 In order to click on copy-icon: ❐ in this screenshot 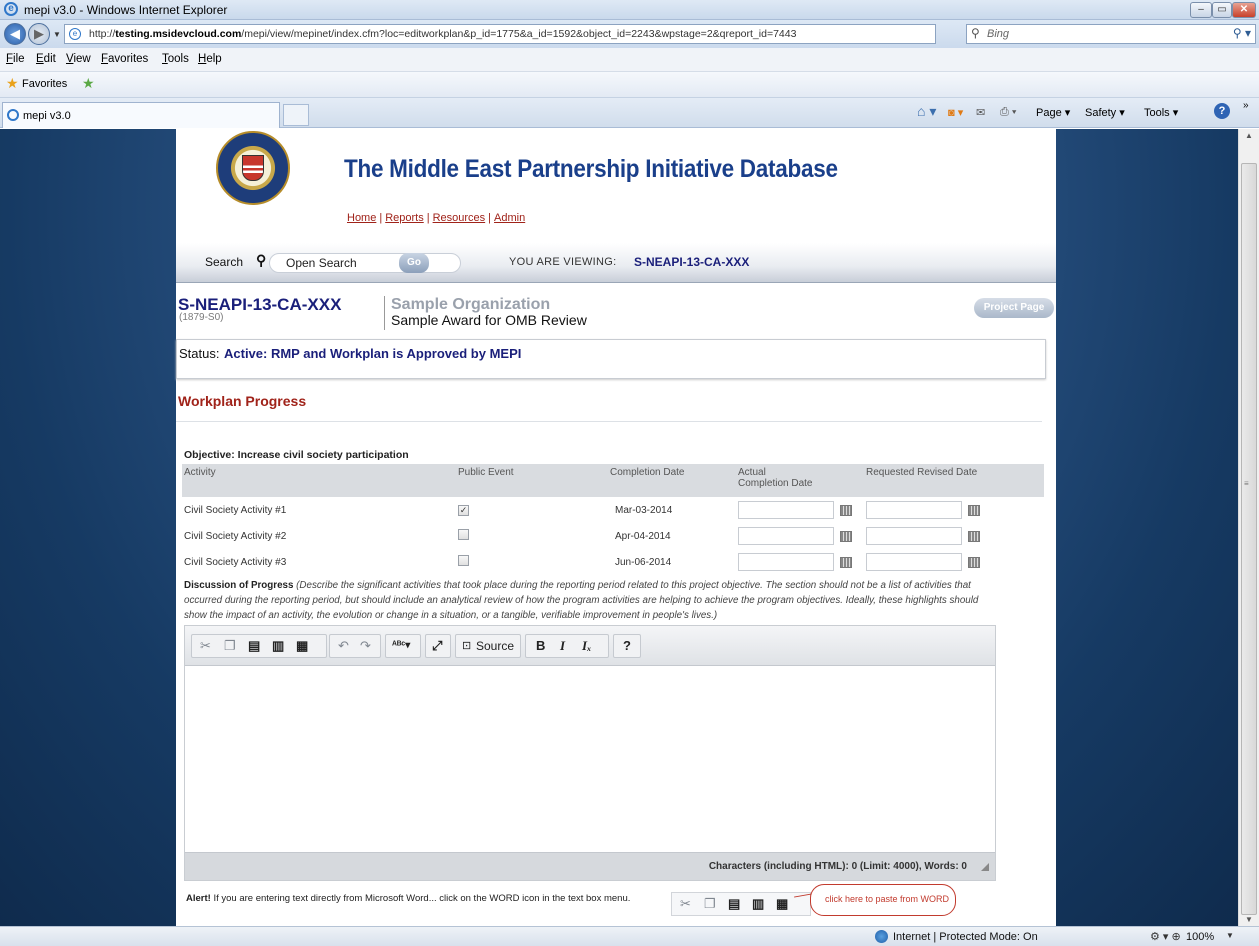, I will do `click(230, 646)`.